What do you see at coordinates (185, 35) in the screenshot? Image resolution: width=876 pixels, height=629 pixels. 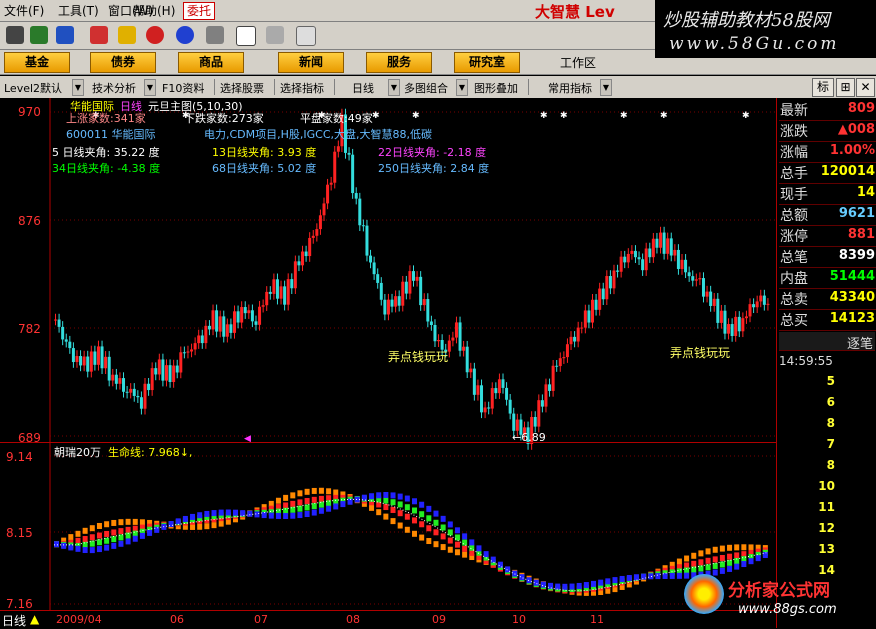 I see `circle-icon` at bounding box center [185, 35].